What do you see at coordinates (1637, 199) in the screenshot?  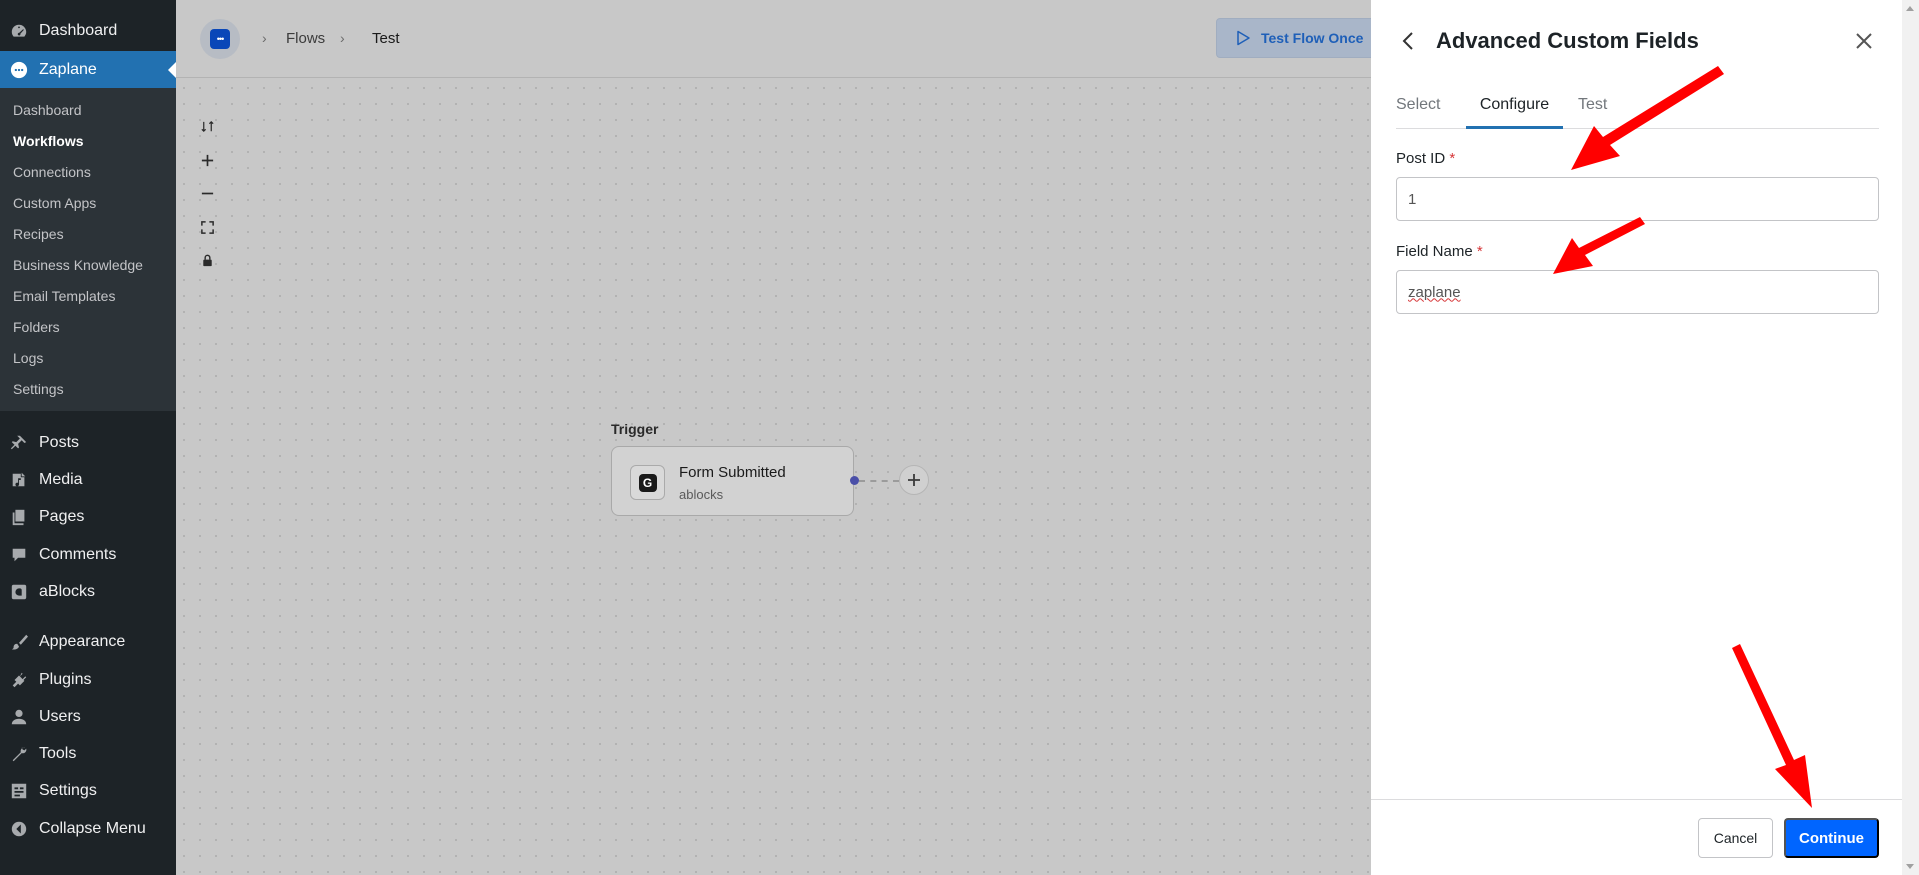 I see `post-id-input` at bounding box center [1637, 199].